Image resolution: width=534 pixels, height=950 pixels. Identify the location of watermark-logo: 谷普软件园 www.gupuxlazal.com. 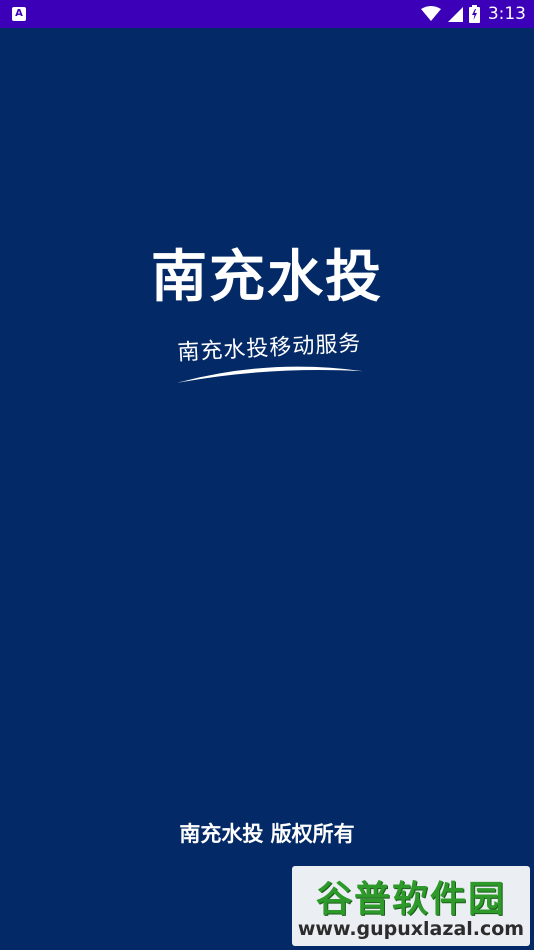
(411, 906).